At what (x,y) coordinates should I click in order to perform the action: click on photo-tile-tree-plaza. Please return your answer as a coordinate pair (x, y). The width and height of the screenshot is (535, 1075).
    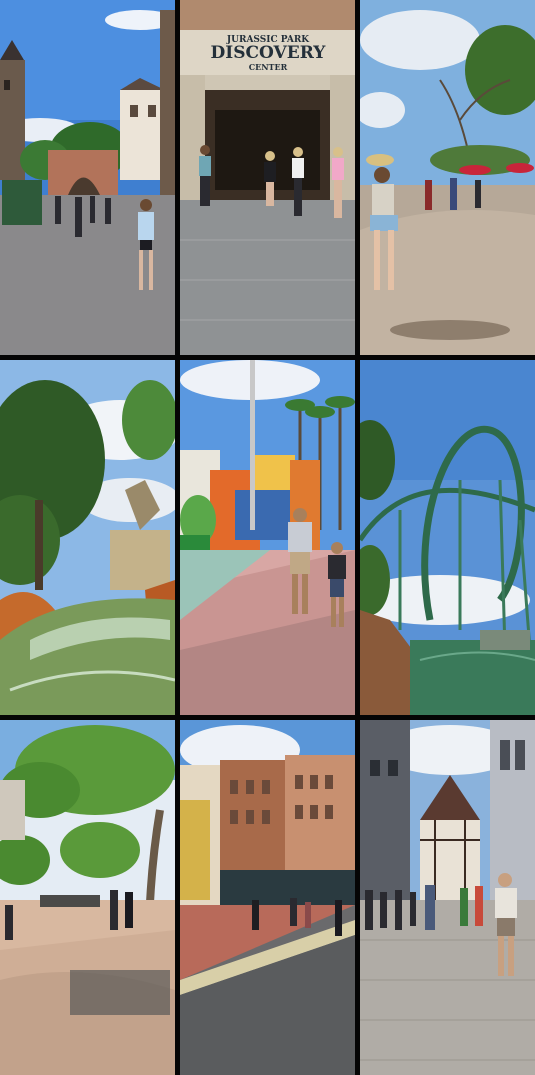
    Looking at the image, I should click on (87, 897).